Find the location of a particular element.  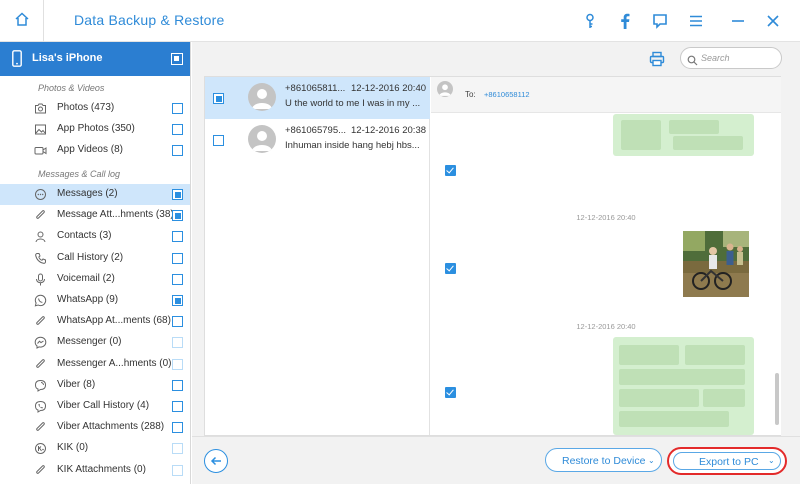

sidebar-item: Viber (8) is located at coordinates (95, 385).